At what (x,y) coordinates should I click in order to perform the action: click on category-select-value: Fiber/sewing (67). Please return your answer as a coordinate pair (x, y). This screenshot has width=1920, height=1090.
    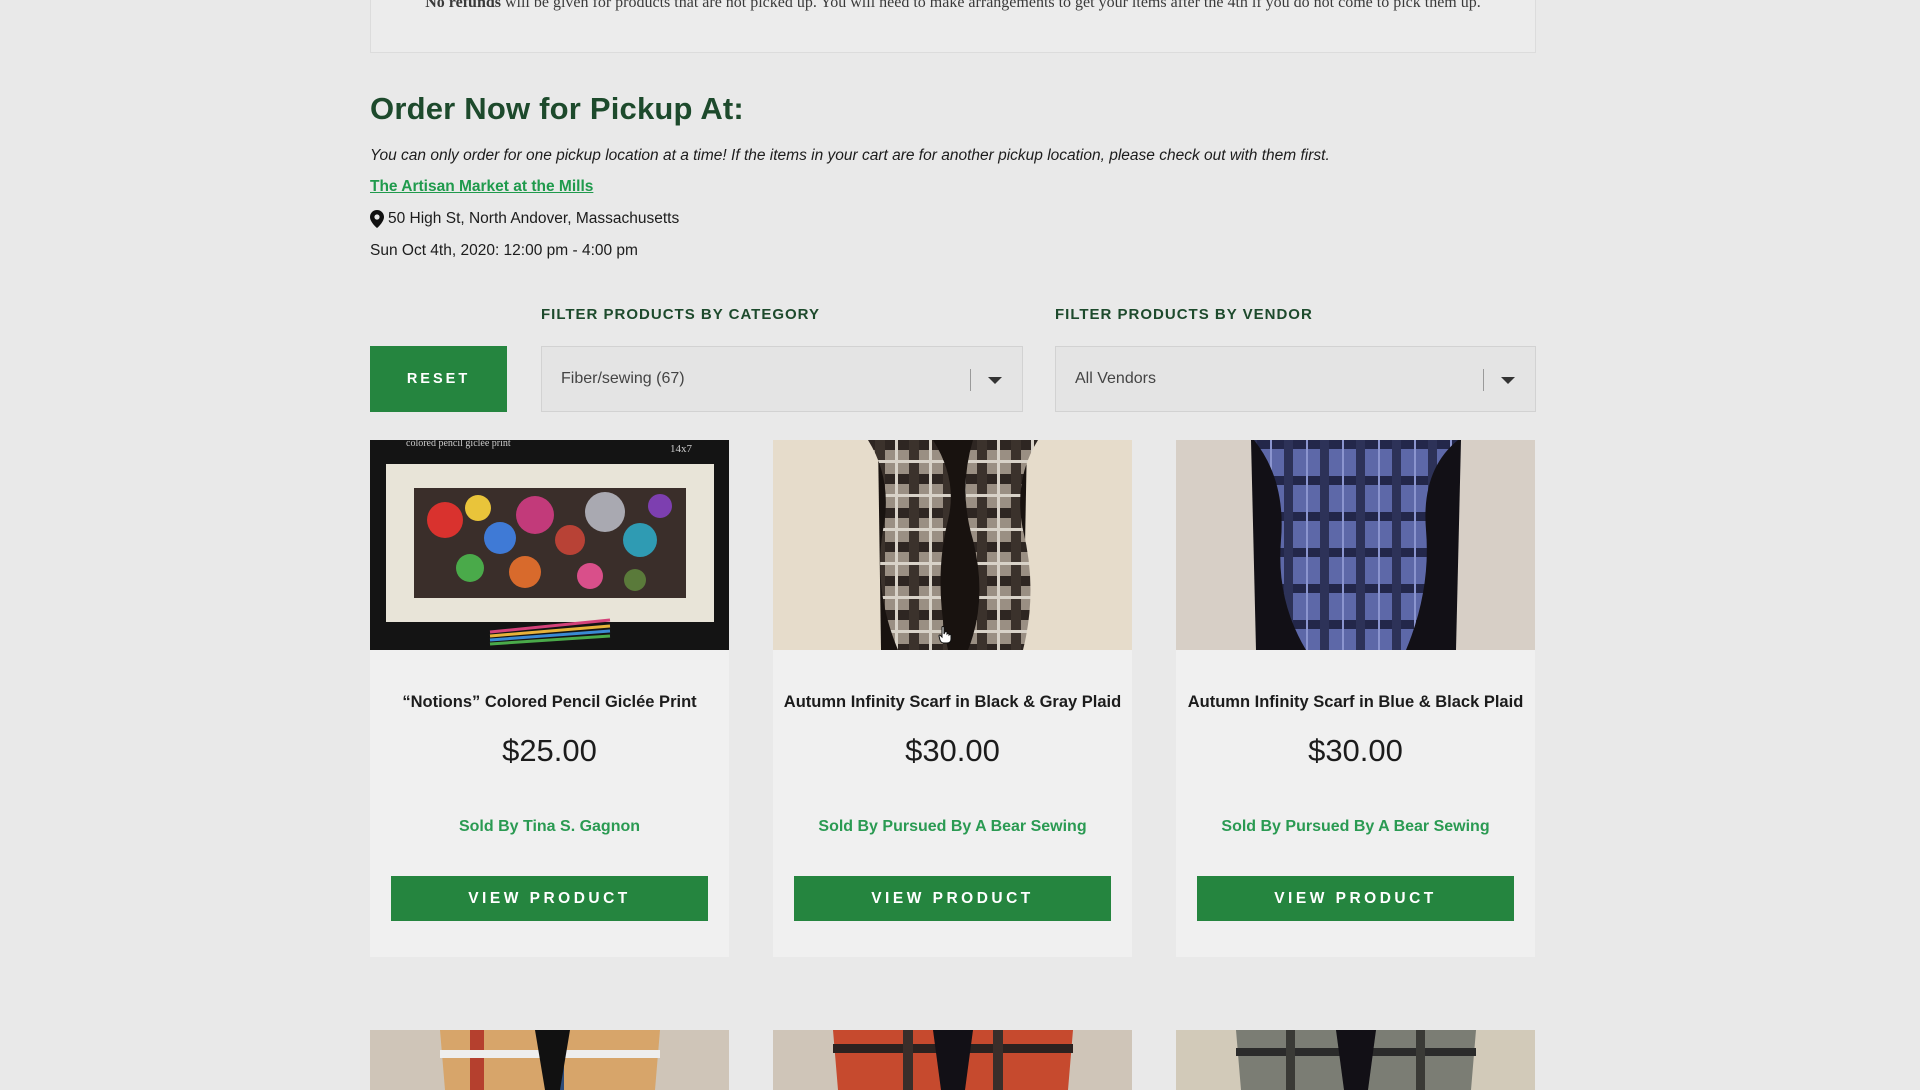
    Looking at the image, I should click on (623, 378).